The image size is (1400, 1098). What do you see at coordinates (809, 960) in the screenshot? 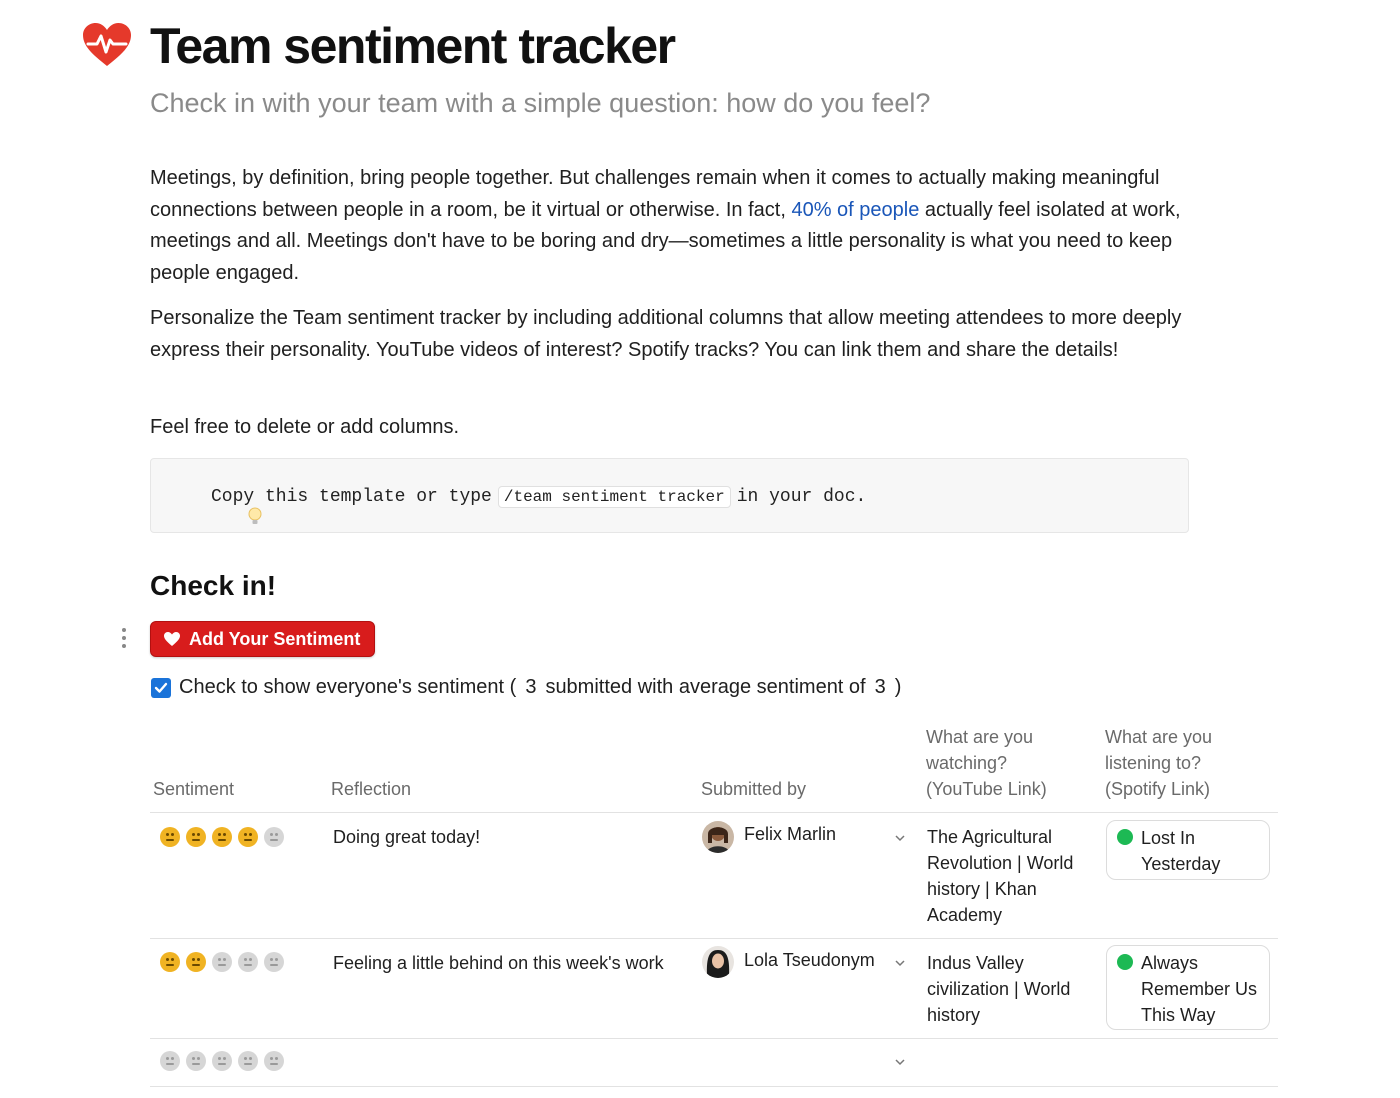
I see `submitted-by-name: Lola Tseudonym` at bounding box center [809, 960].